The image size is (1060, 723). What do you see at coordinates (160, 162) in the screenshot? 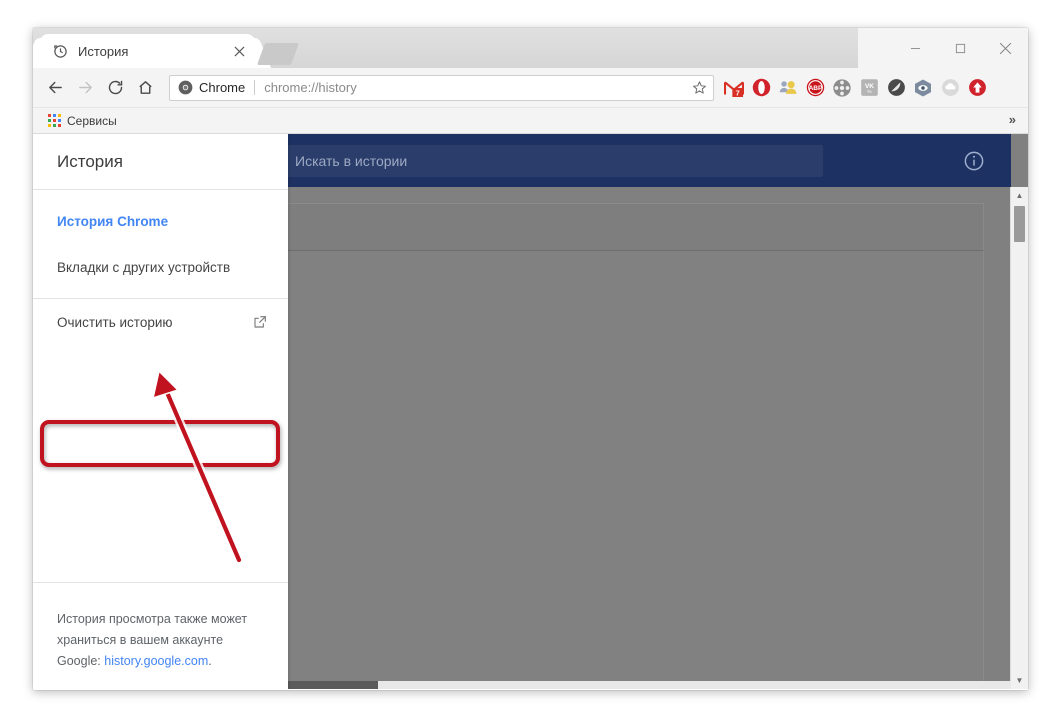
I see `page-title: История` at bounding box center [160, 162].